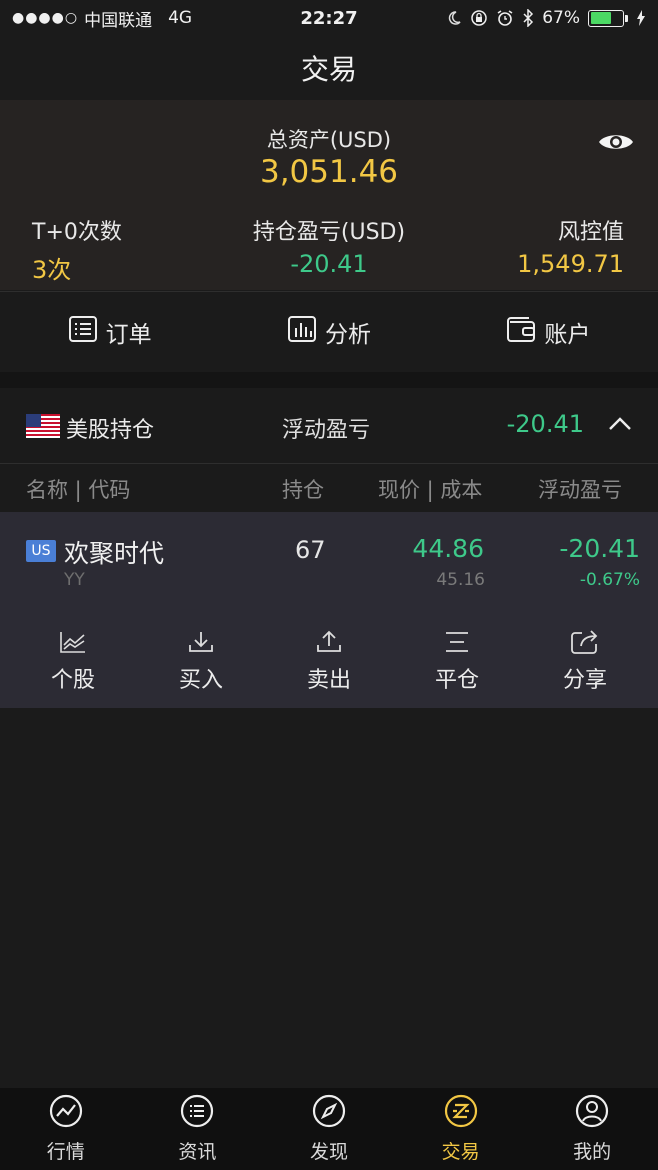 The width and height of the screenshot is (658, 1170). Describe the element at coordinates (457, 642) in the screenshot. I see `close-position-icon` at that location.